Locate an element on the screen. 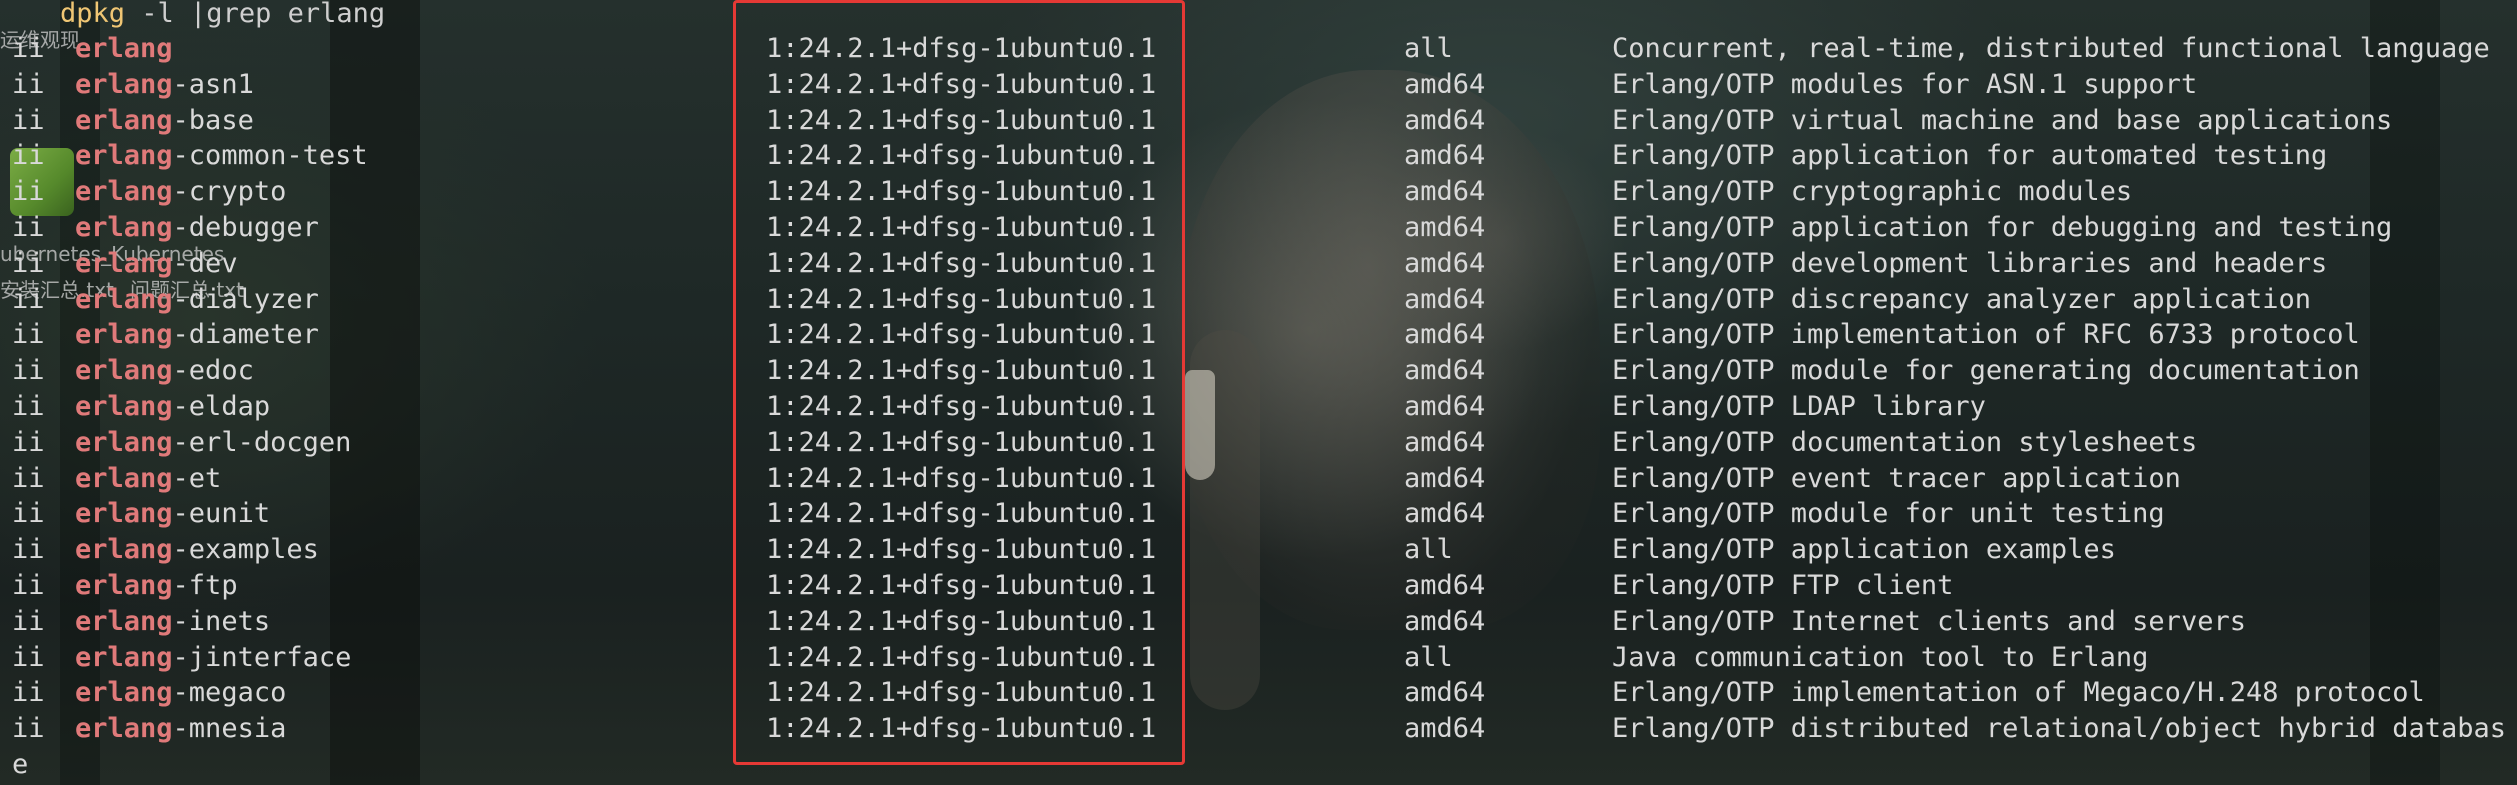  package-name-suffix: -megaco is located at coordinates (229, 693).